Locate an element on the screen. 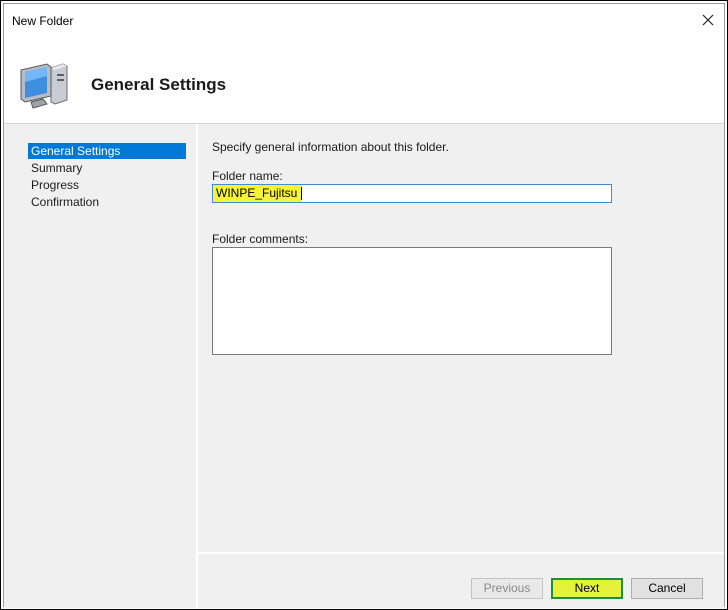 This screenshot has height=610, width=728. folder-comments-textarea is located at coordinates (412, 301).